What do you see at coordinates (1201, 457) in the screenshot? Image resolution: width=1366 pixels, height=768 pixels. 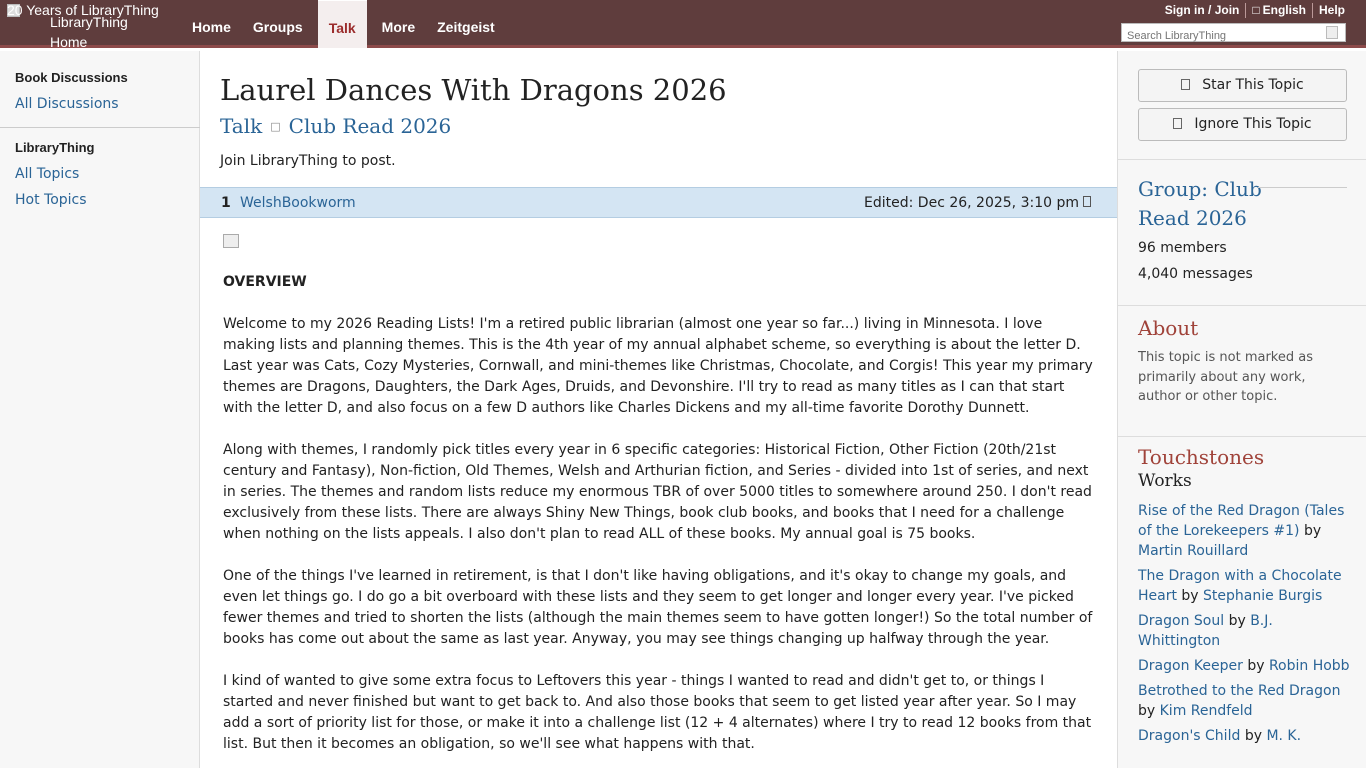 I see `touchstones-heading: Touchstones` at bounding box center [1201, 457].